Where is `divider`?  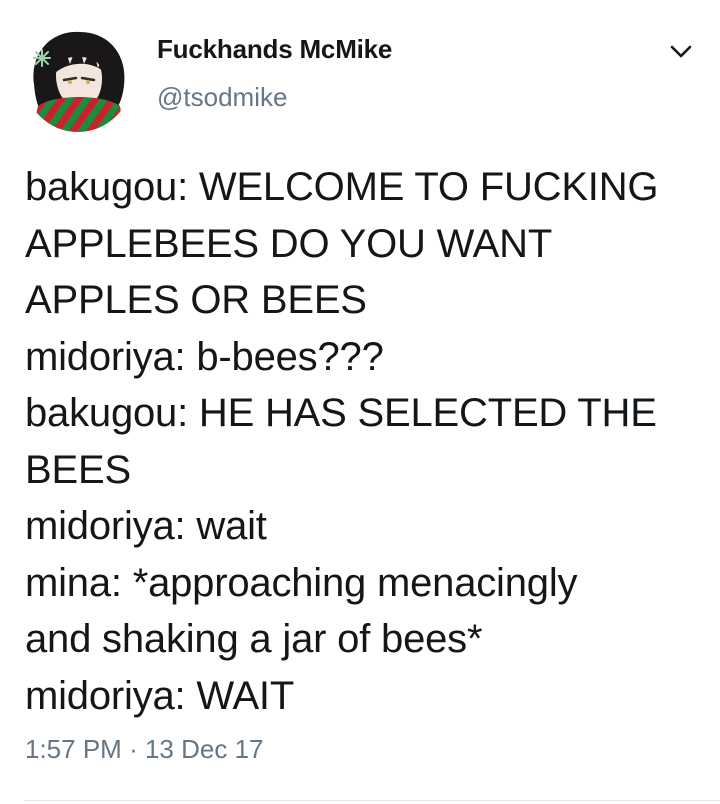
divider is located at coordinates (372, 800).